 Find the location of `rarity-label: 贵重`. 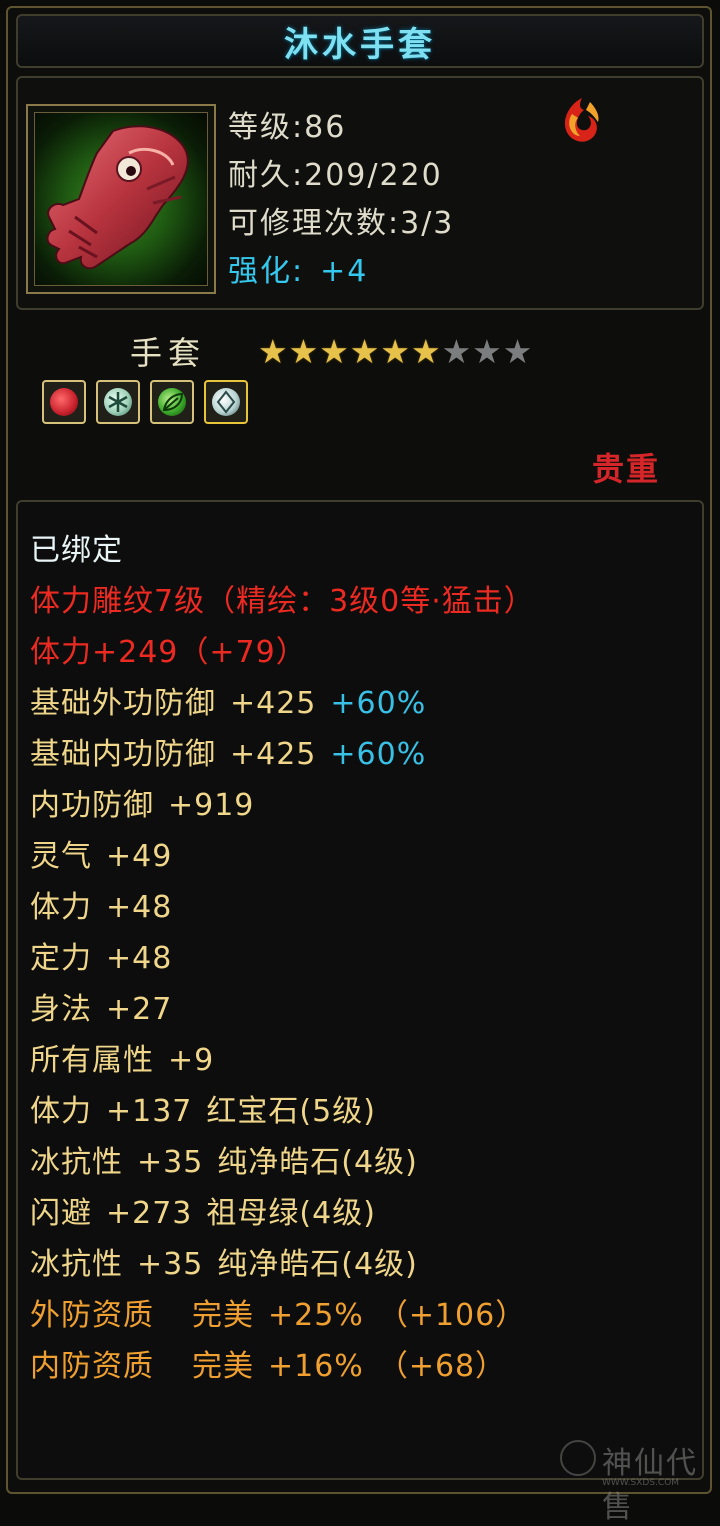

rarity-label: 贵重 is located at coordinates (626, 469).